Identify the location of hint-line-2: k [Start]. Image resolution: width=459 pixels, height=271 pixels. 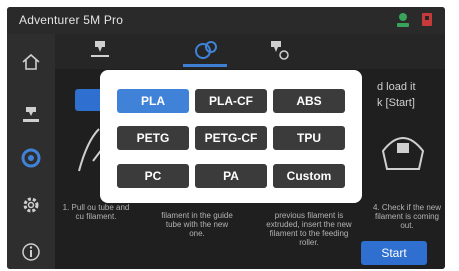
(396, 103).